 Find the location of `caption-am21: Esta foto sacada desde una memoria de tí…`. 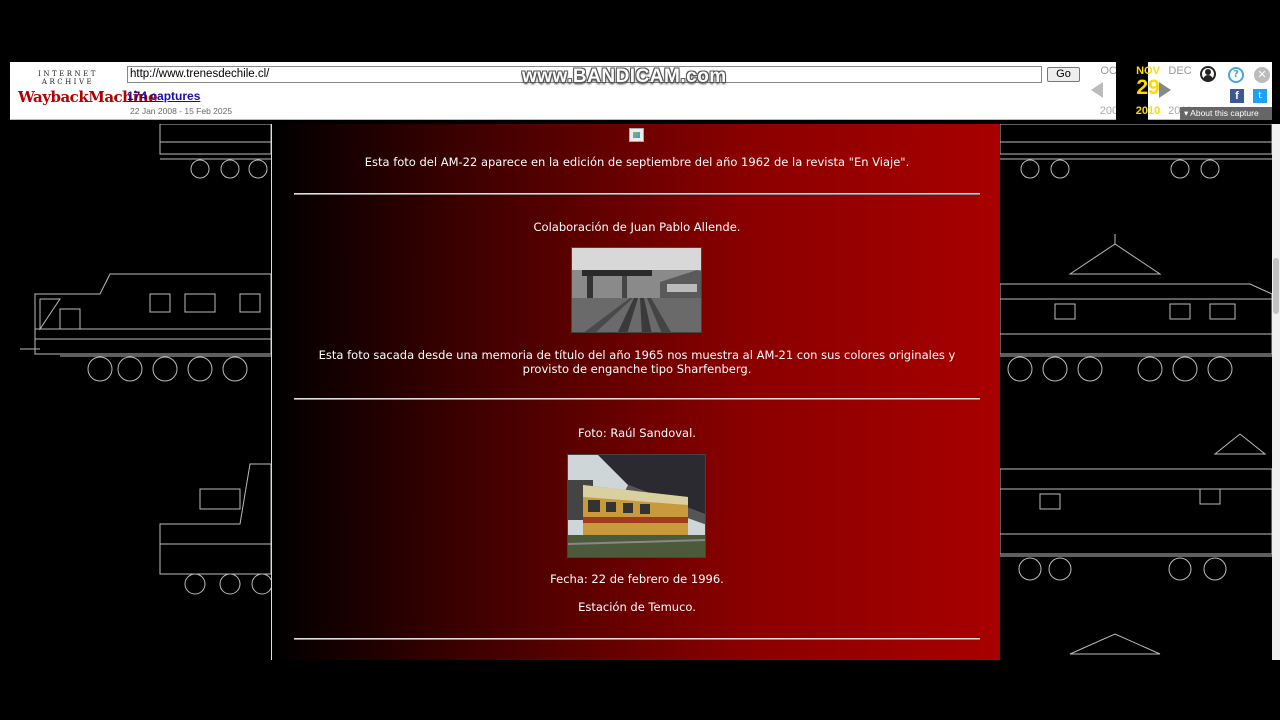

caption-am21: Esta foto sacada desde una memoria de tí… is located at coordinates (637, 362).